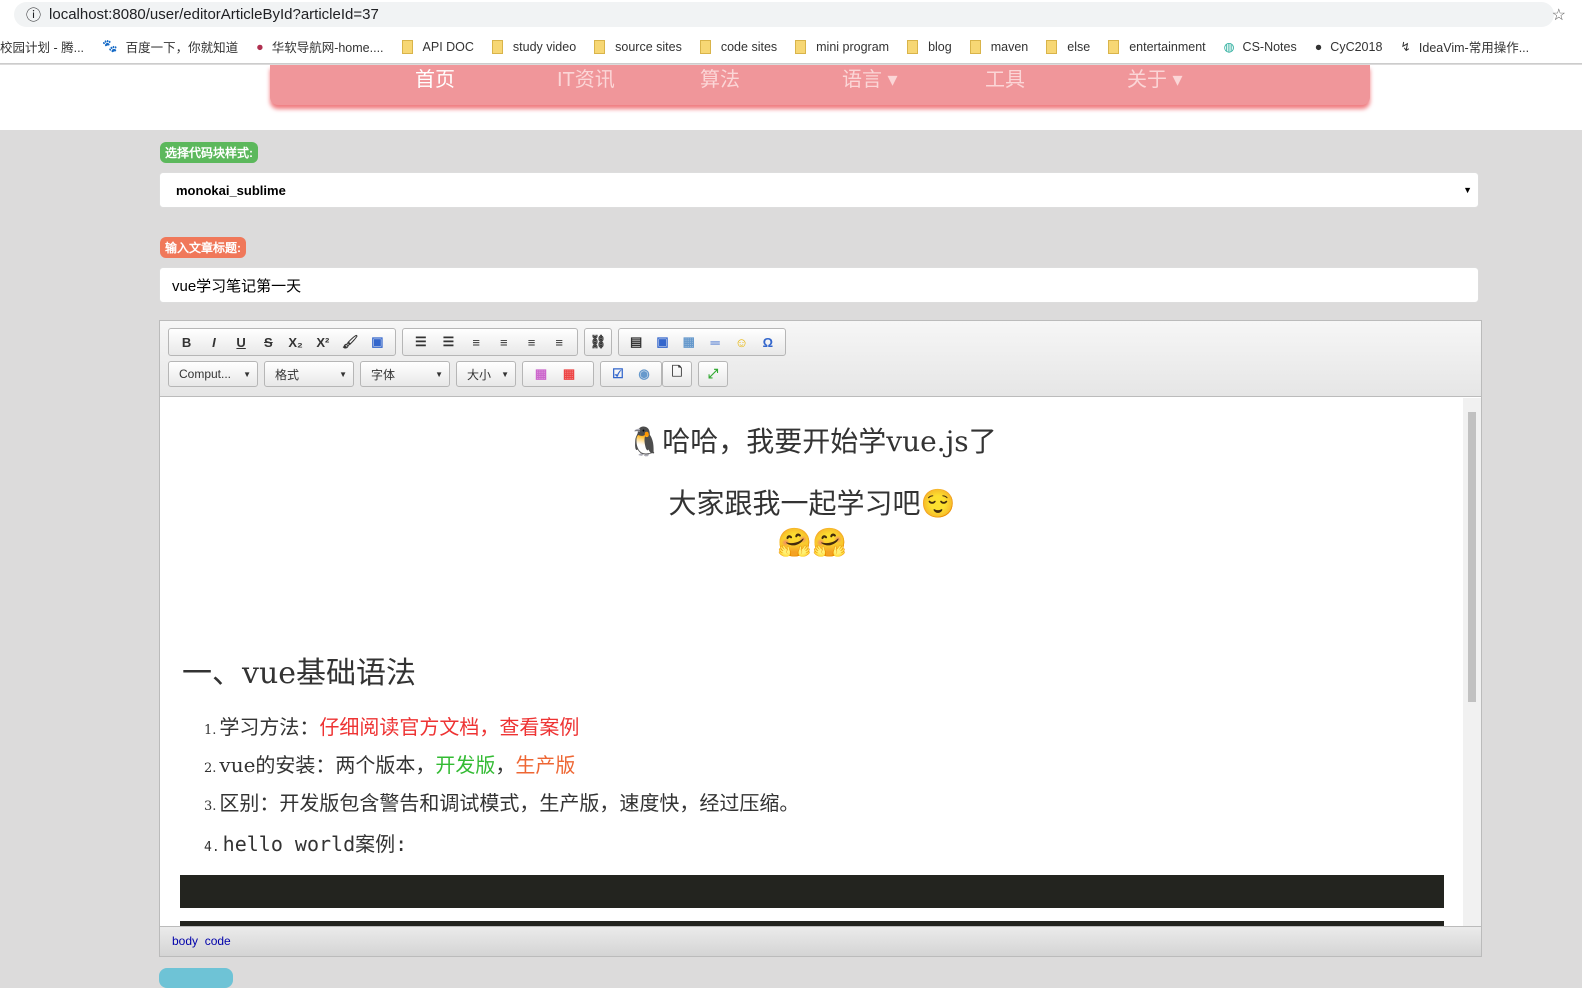 This screenshot has height=988, width=1582. I want to click on format-painter-icon: 🖌, so click(350, 342).